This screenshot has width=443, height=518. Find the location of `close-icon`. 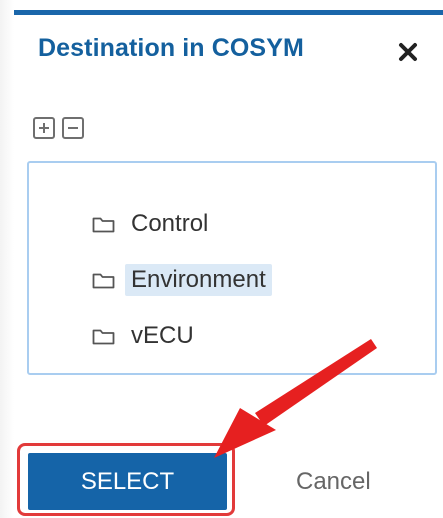

close-icon is located at coordinates (408, 50).